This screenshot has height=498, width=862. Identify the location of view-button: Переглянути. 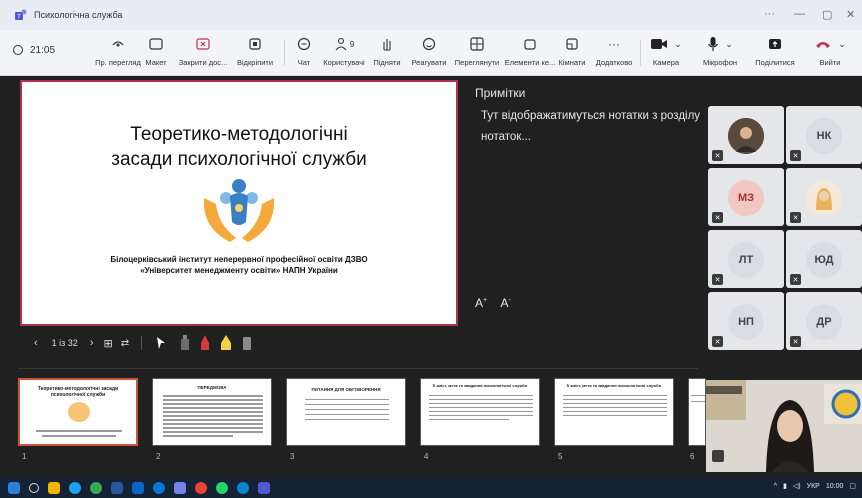
(477, 50).